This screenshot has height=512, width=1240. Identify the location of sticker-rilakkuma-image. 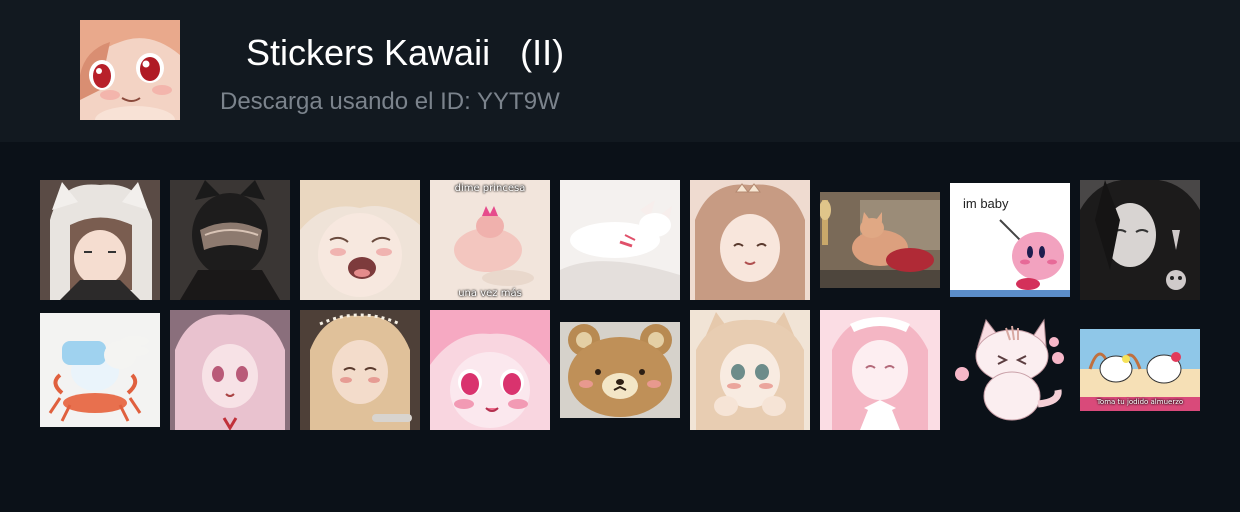
(620, 370).